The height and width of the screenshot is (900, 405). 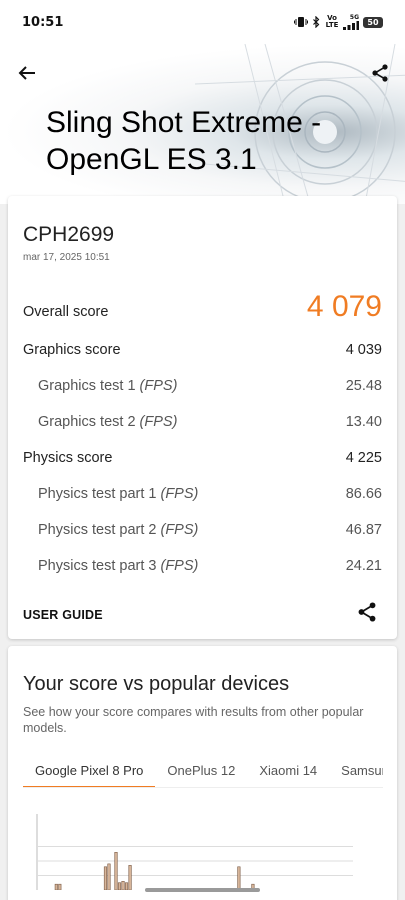 What do you see at coordinates (66, 257) in the screenshot?
I see `result-date: mar 17, 2025 10:51` at bounding box center [66, 257].